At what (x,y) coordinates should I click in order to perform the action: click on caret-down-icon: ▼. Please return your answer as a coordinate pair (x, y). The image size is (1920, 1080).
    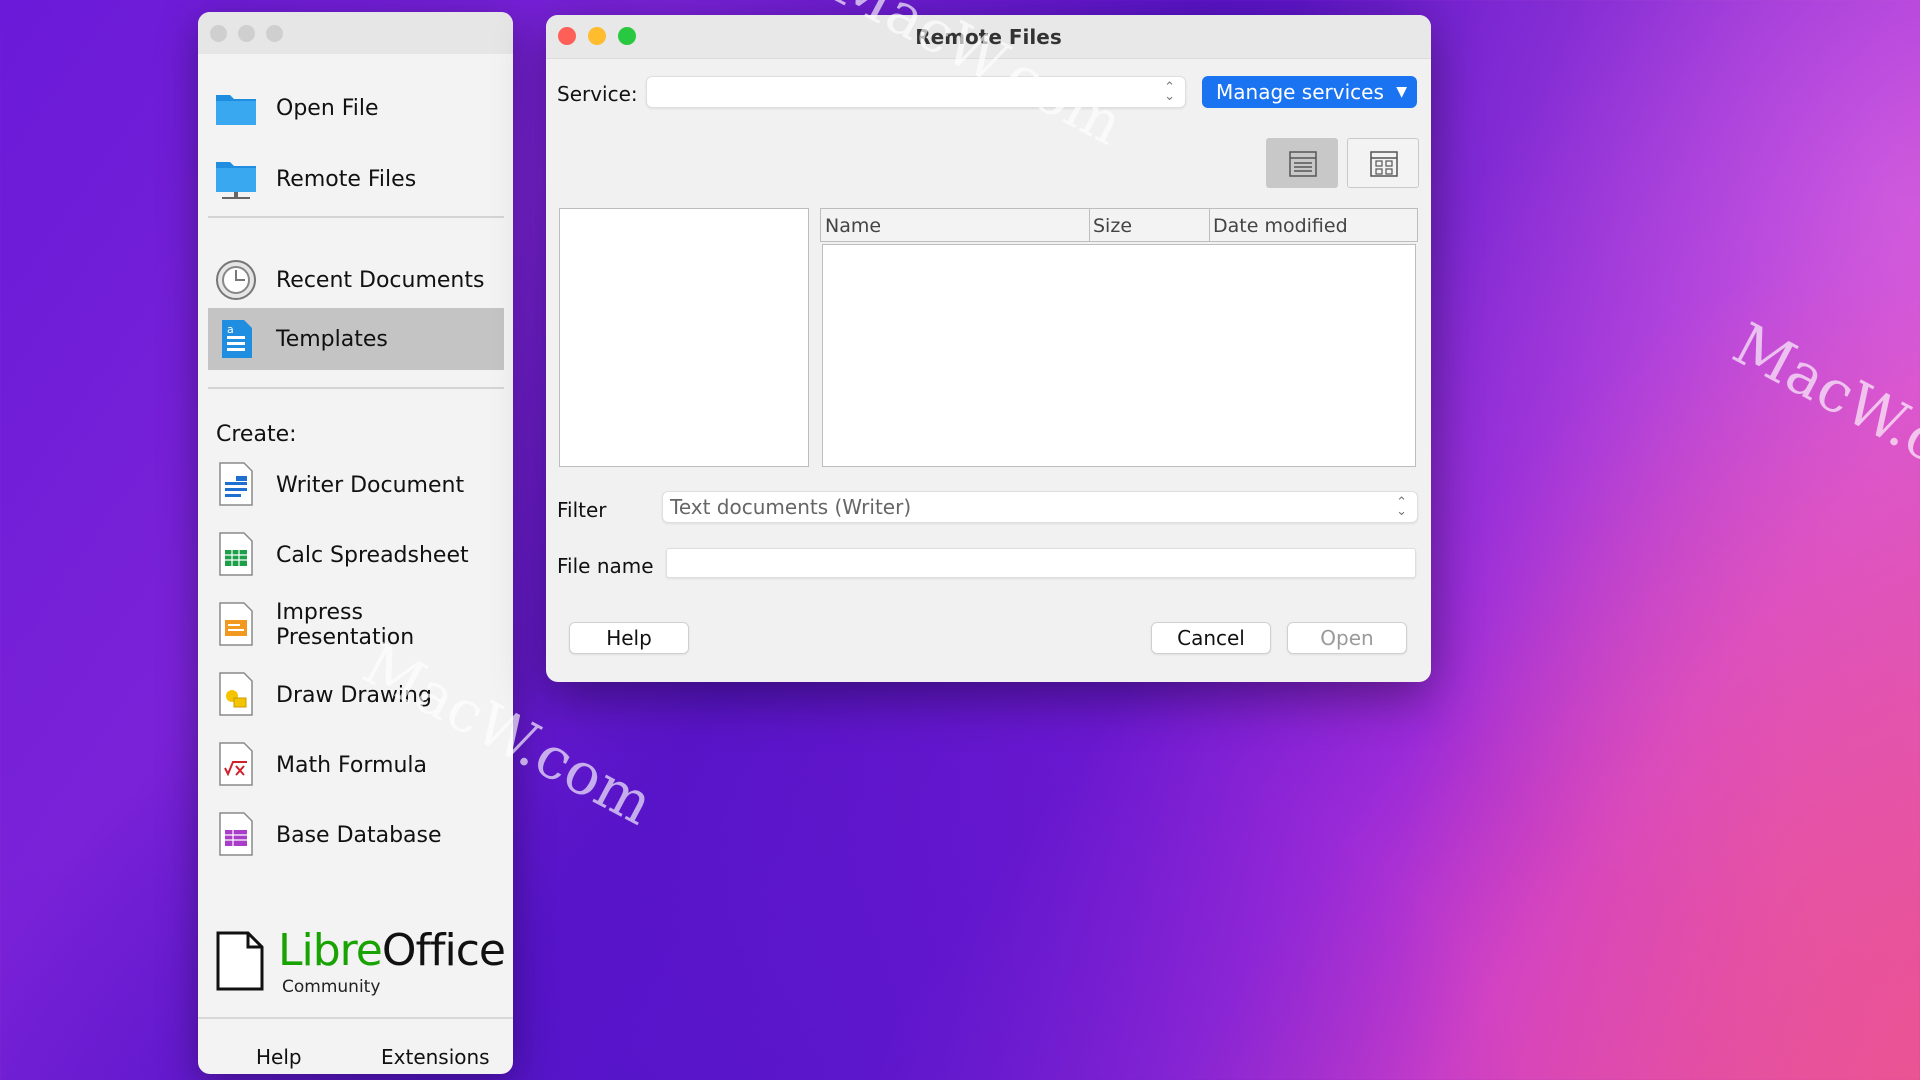
    Looking at the image, I should click on (1401, 92).